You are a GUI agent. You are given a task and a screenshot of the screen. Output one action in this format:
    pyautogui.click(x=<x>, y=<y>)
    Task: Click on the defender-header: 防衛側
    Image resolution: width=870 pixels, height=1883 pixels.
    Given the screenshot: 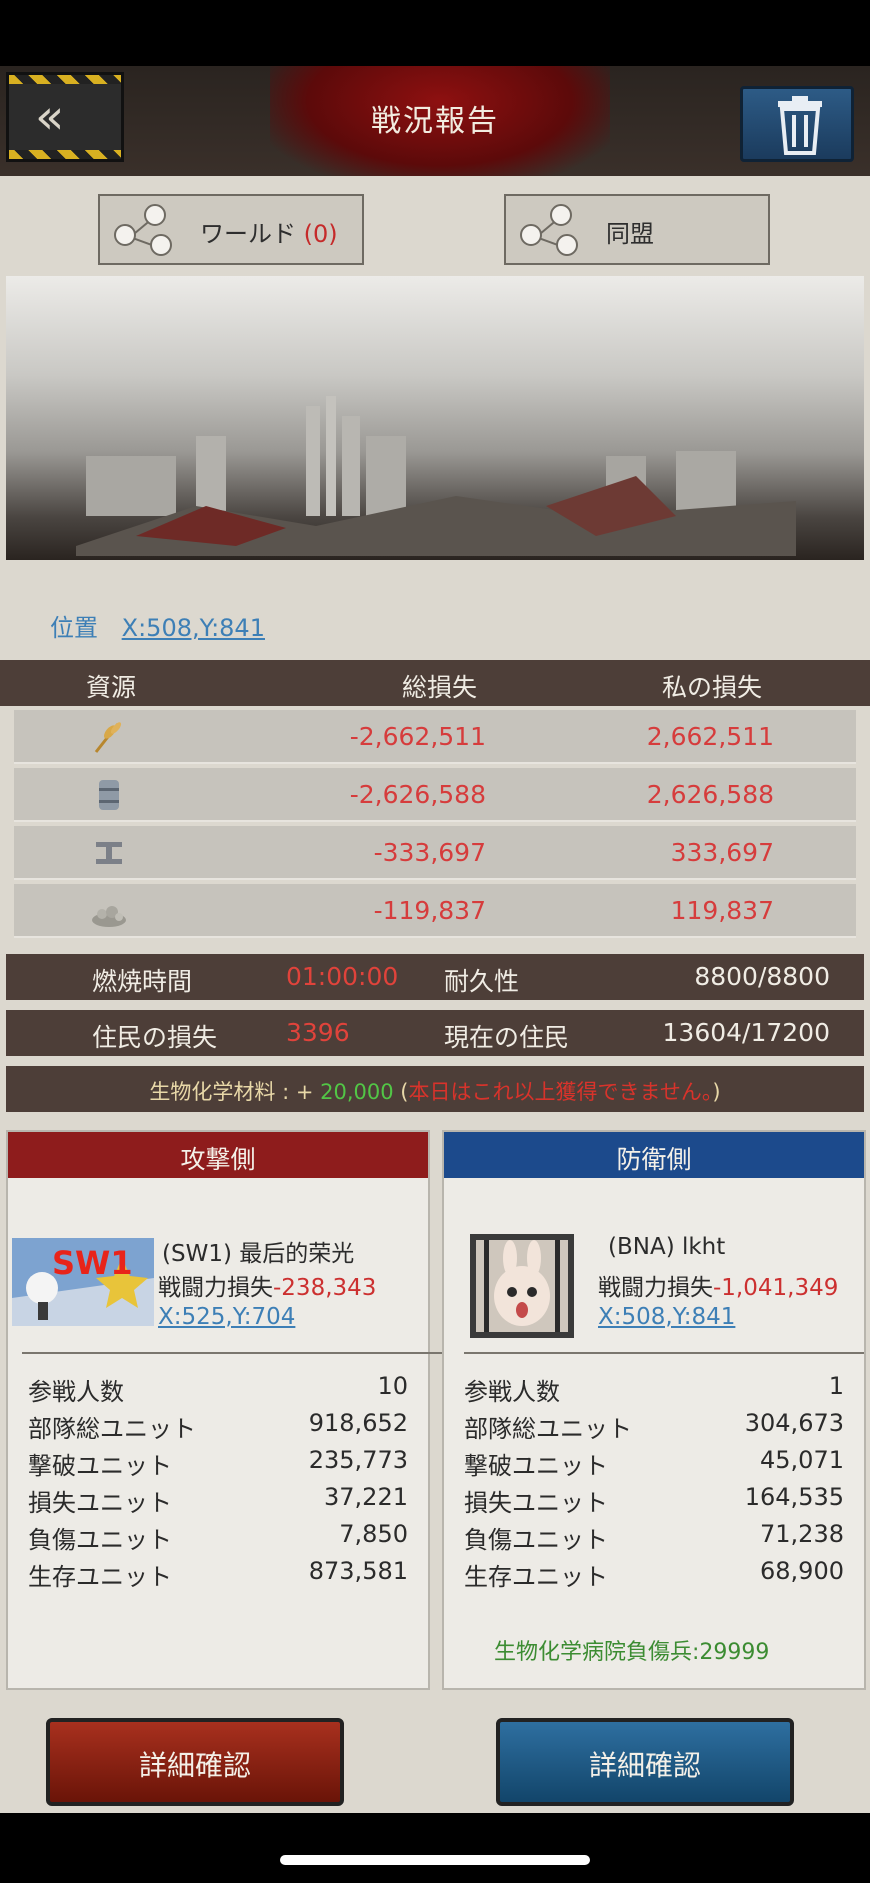 What is the action you would take?
    pyautogui.click(x=654, y=1155)
    